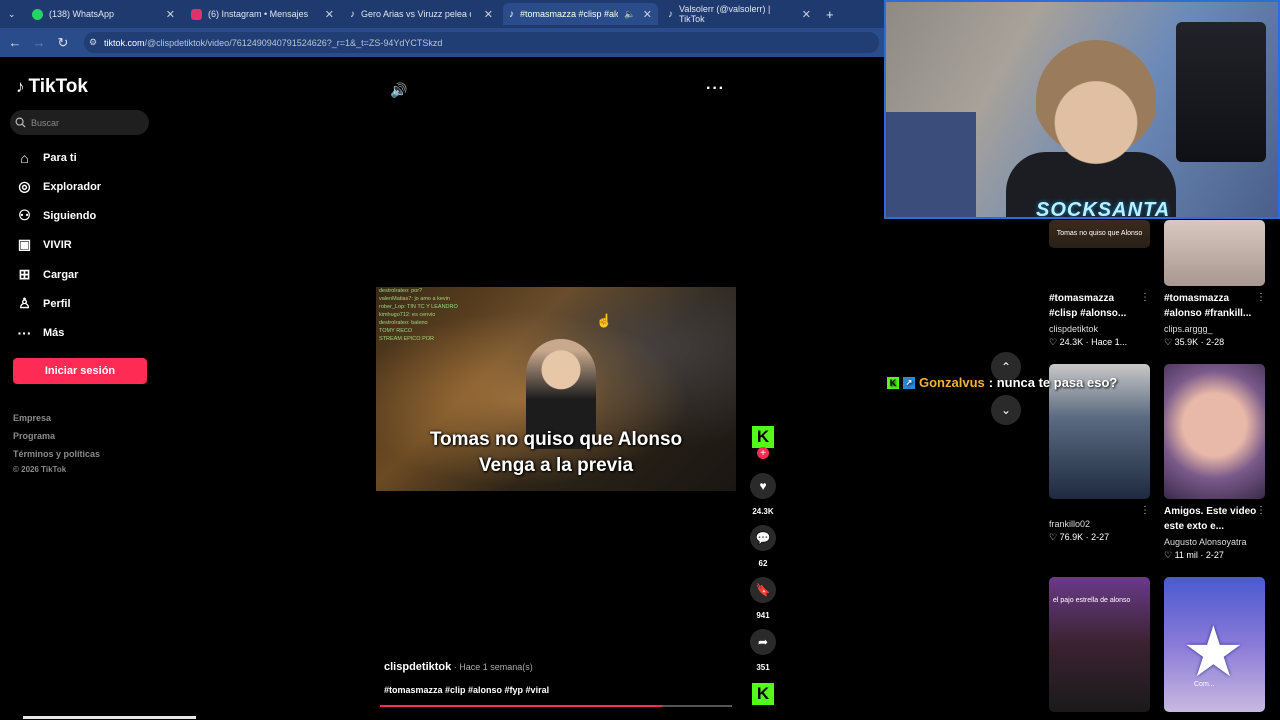 This screenshot has height=720, width=1280. Describe the element at coordinates (1092, 600) in the screenshot. I see `thumbnail-caption: el pajo estrella de alonso` at that location.